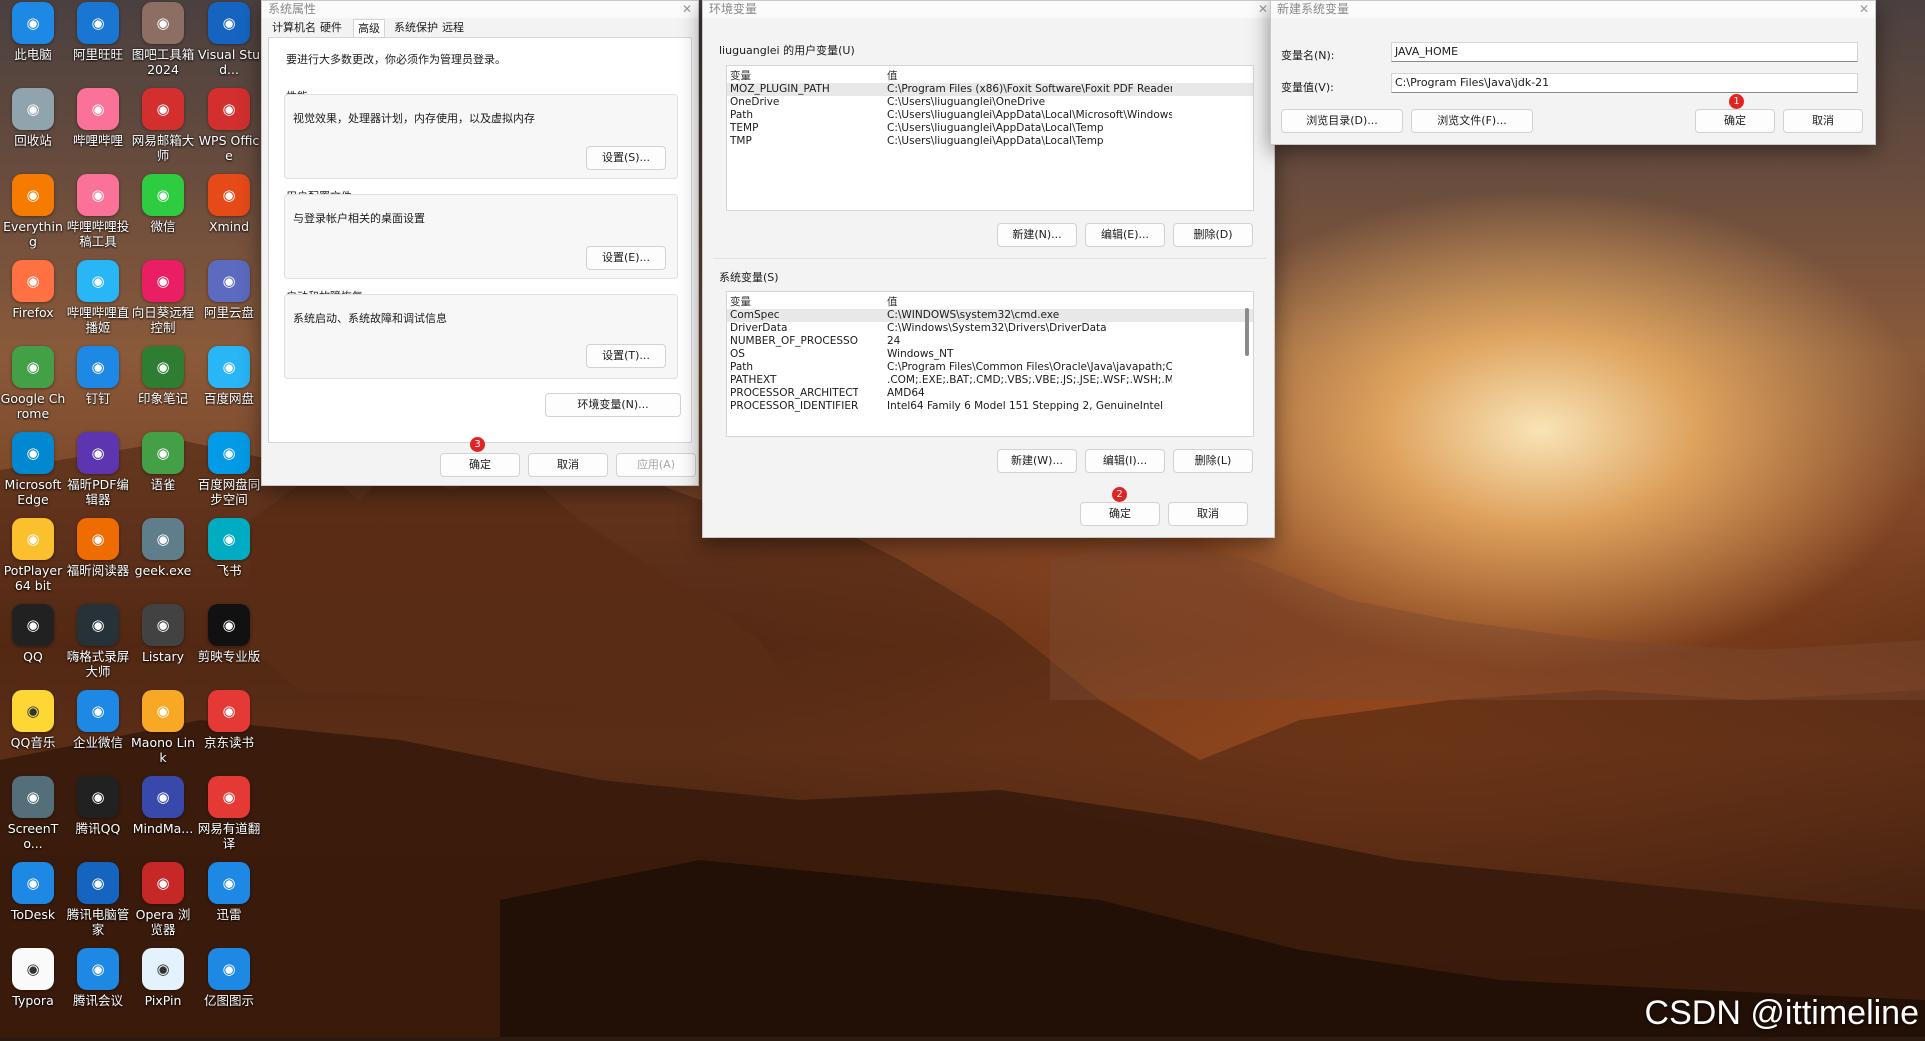 The height and width of the screenshot is (1041, 1925). I want to click on desktop-icon: ◉ 哔哩哔哩投稿工具, so click(98, 211).